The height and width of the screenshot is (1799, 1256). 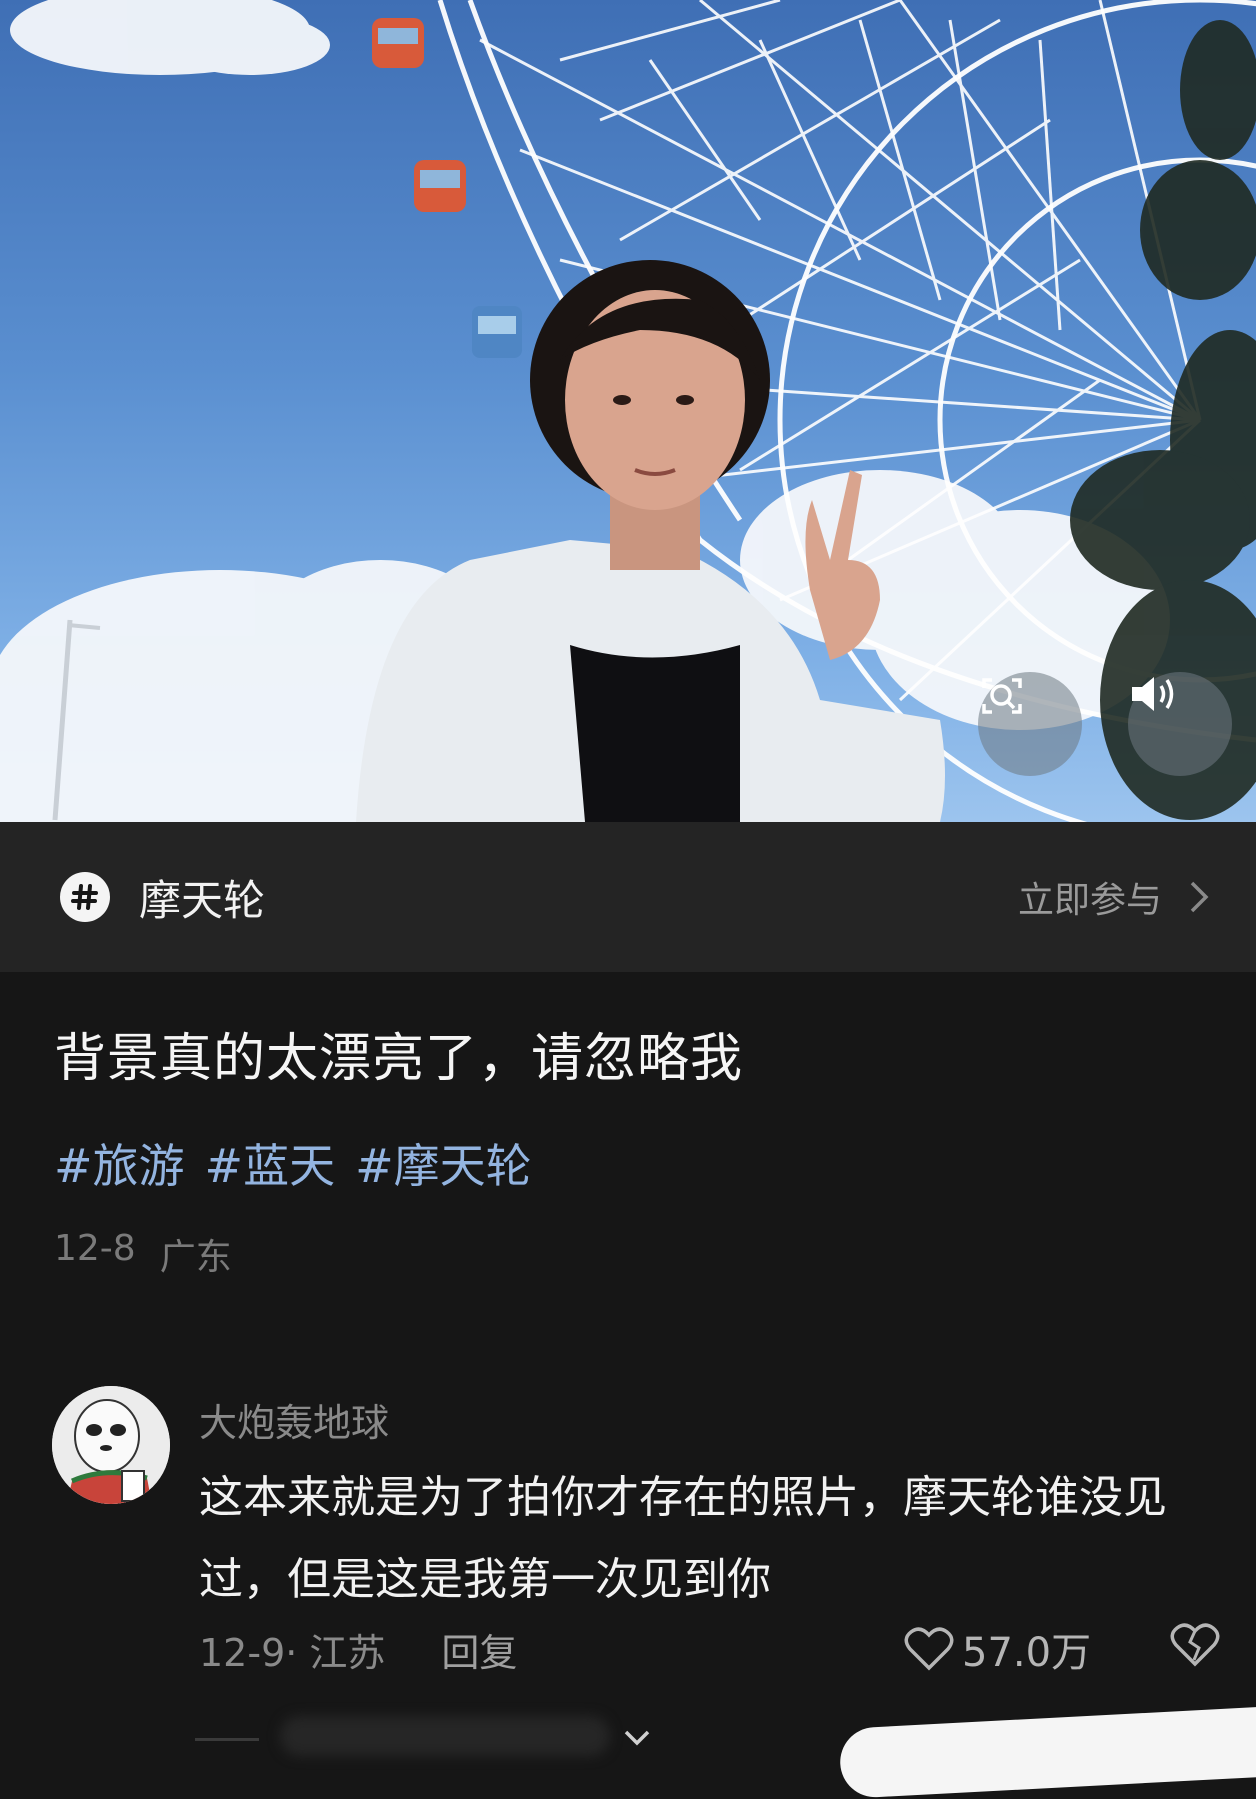 What do you see at coordinates (1047, 1753) in the screenshot?
I see `scribble-overlay` at bounding box center [1047, 1753].